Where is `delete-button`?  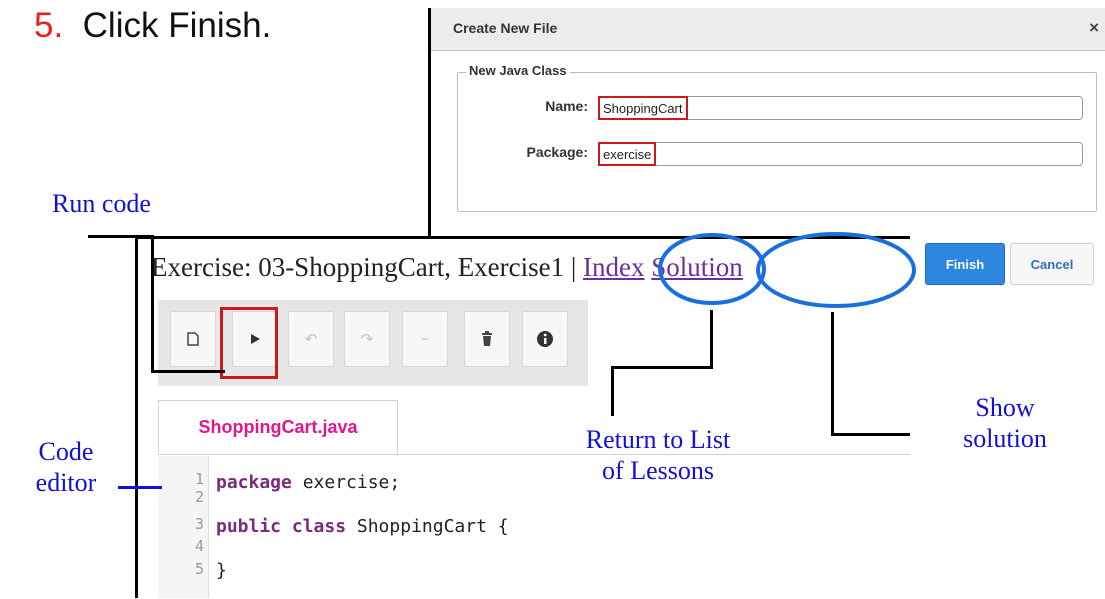
delete-button is located at coordinates (487, 339).